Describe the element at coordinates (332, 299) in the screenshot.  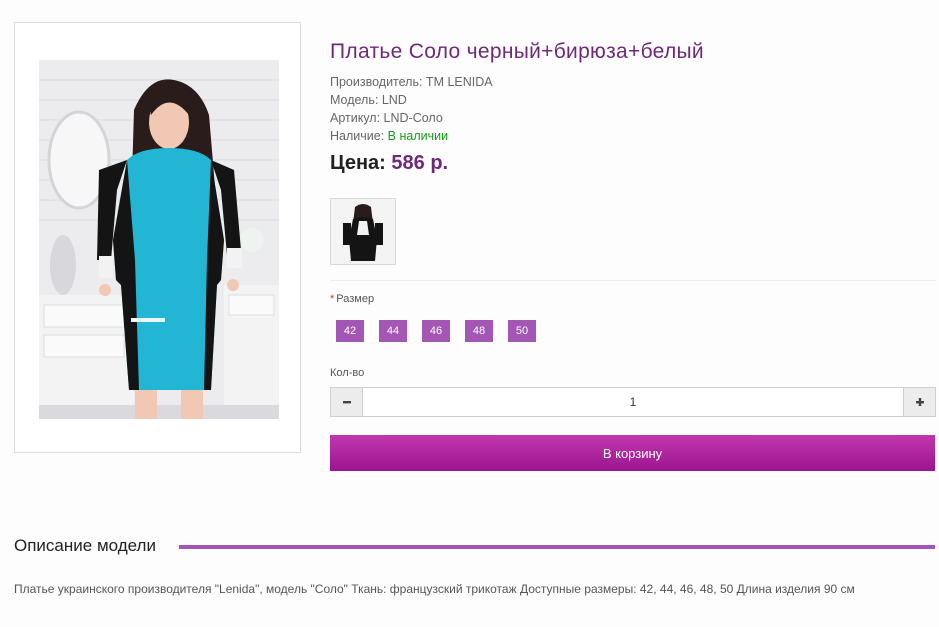
I see `required-mark: *` at that location.